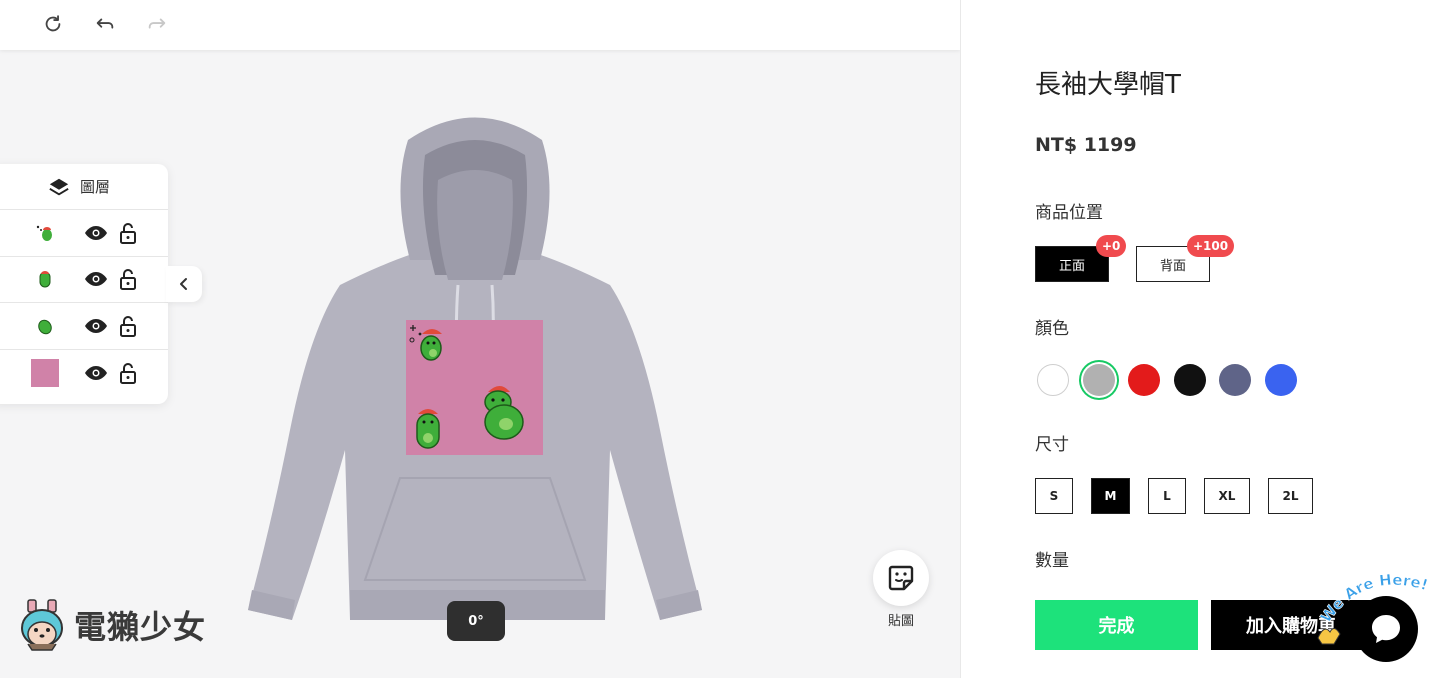  I want to click on redo-button, so click(157, 24).